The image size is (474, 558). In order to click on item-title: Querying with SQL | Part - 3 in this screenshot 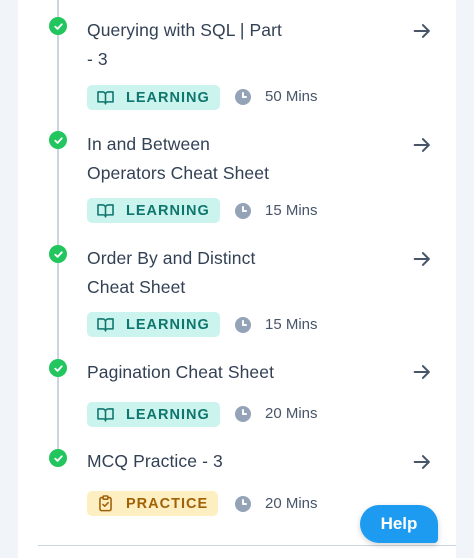, I will do `click(202, 45)`.